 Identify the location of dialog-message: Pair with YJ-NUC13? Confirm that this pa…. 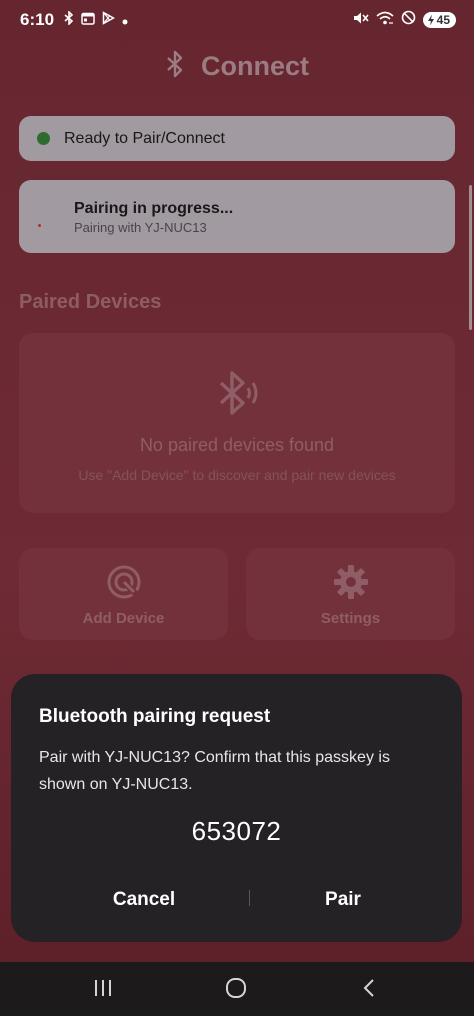
(214, 771).